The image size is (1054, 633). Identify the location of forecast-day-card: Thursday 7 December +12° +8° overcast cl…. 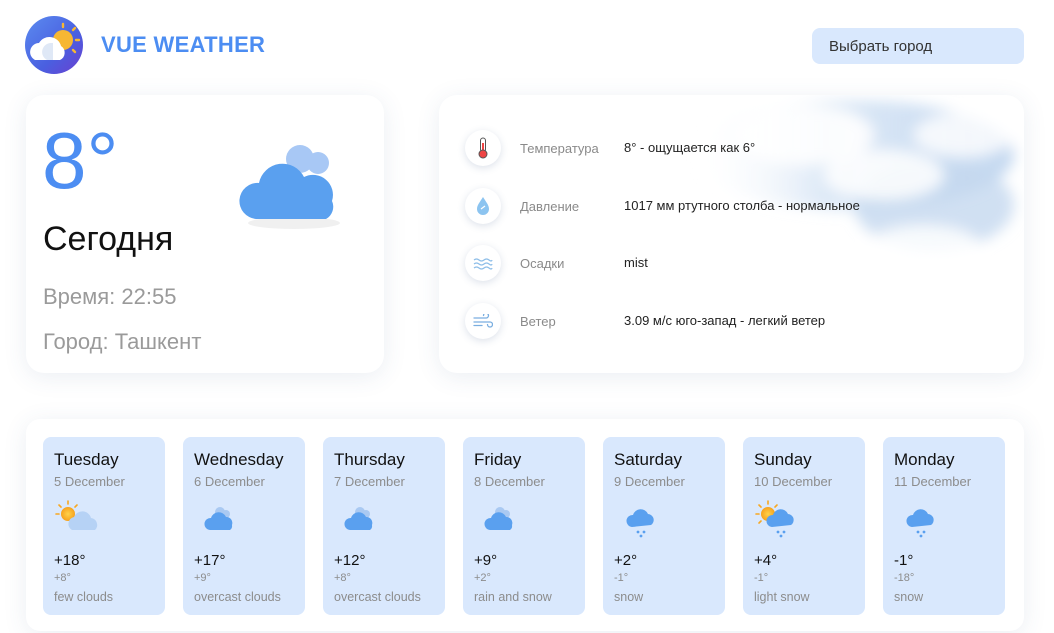
(384, 526).